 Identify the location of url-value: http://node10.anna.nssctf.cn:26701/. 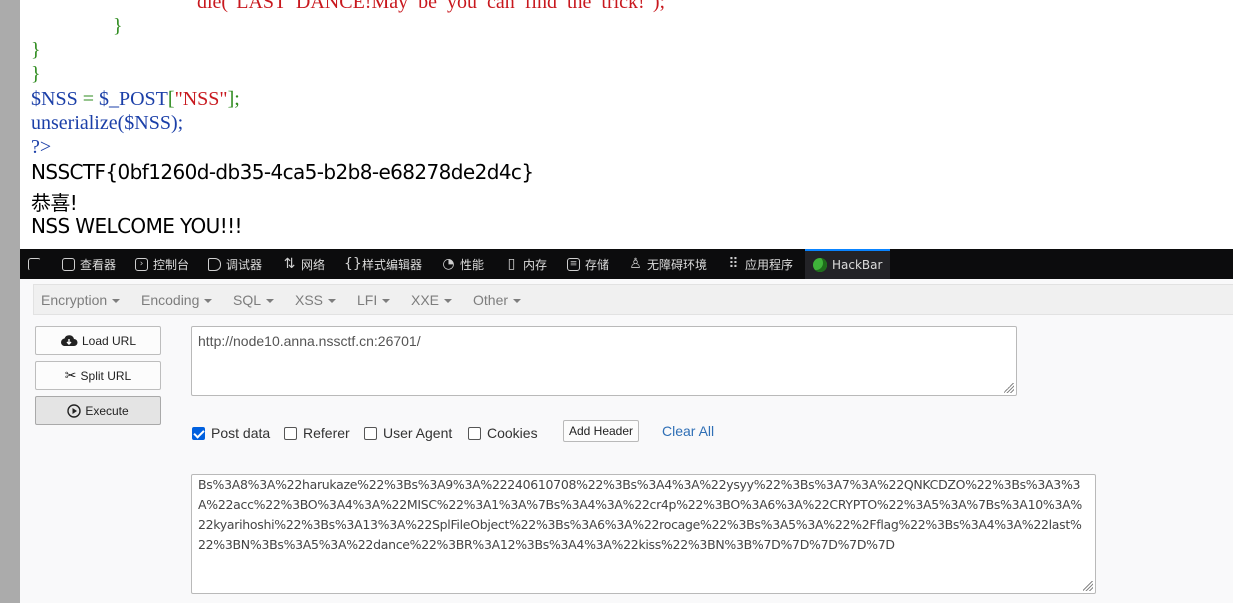
(309, 341).